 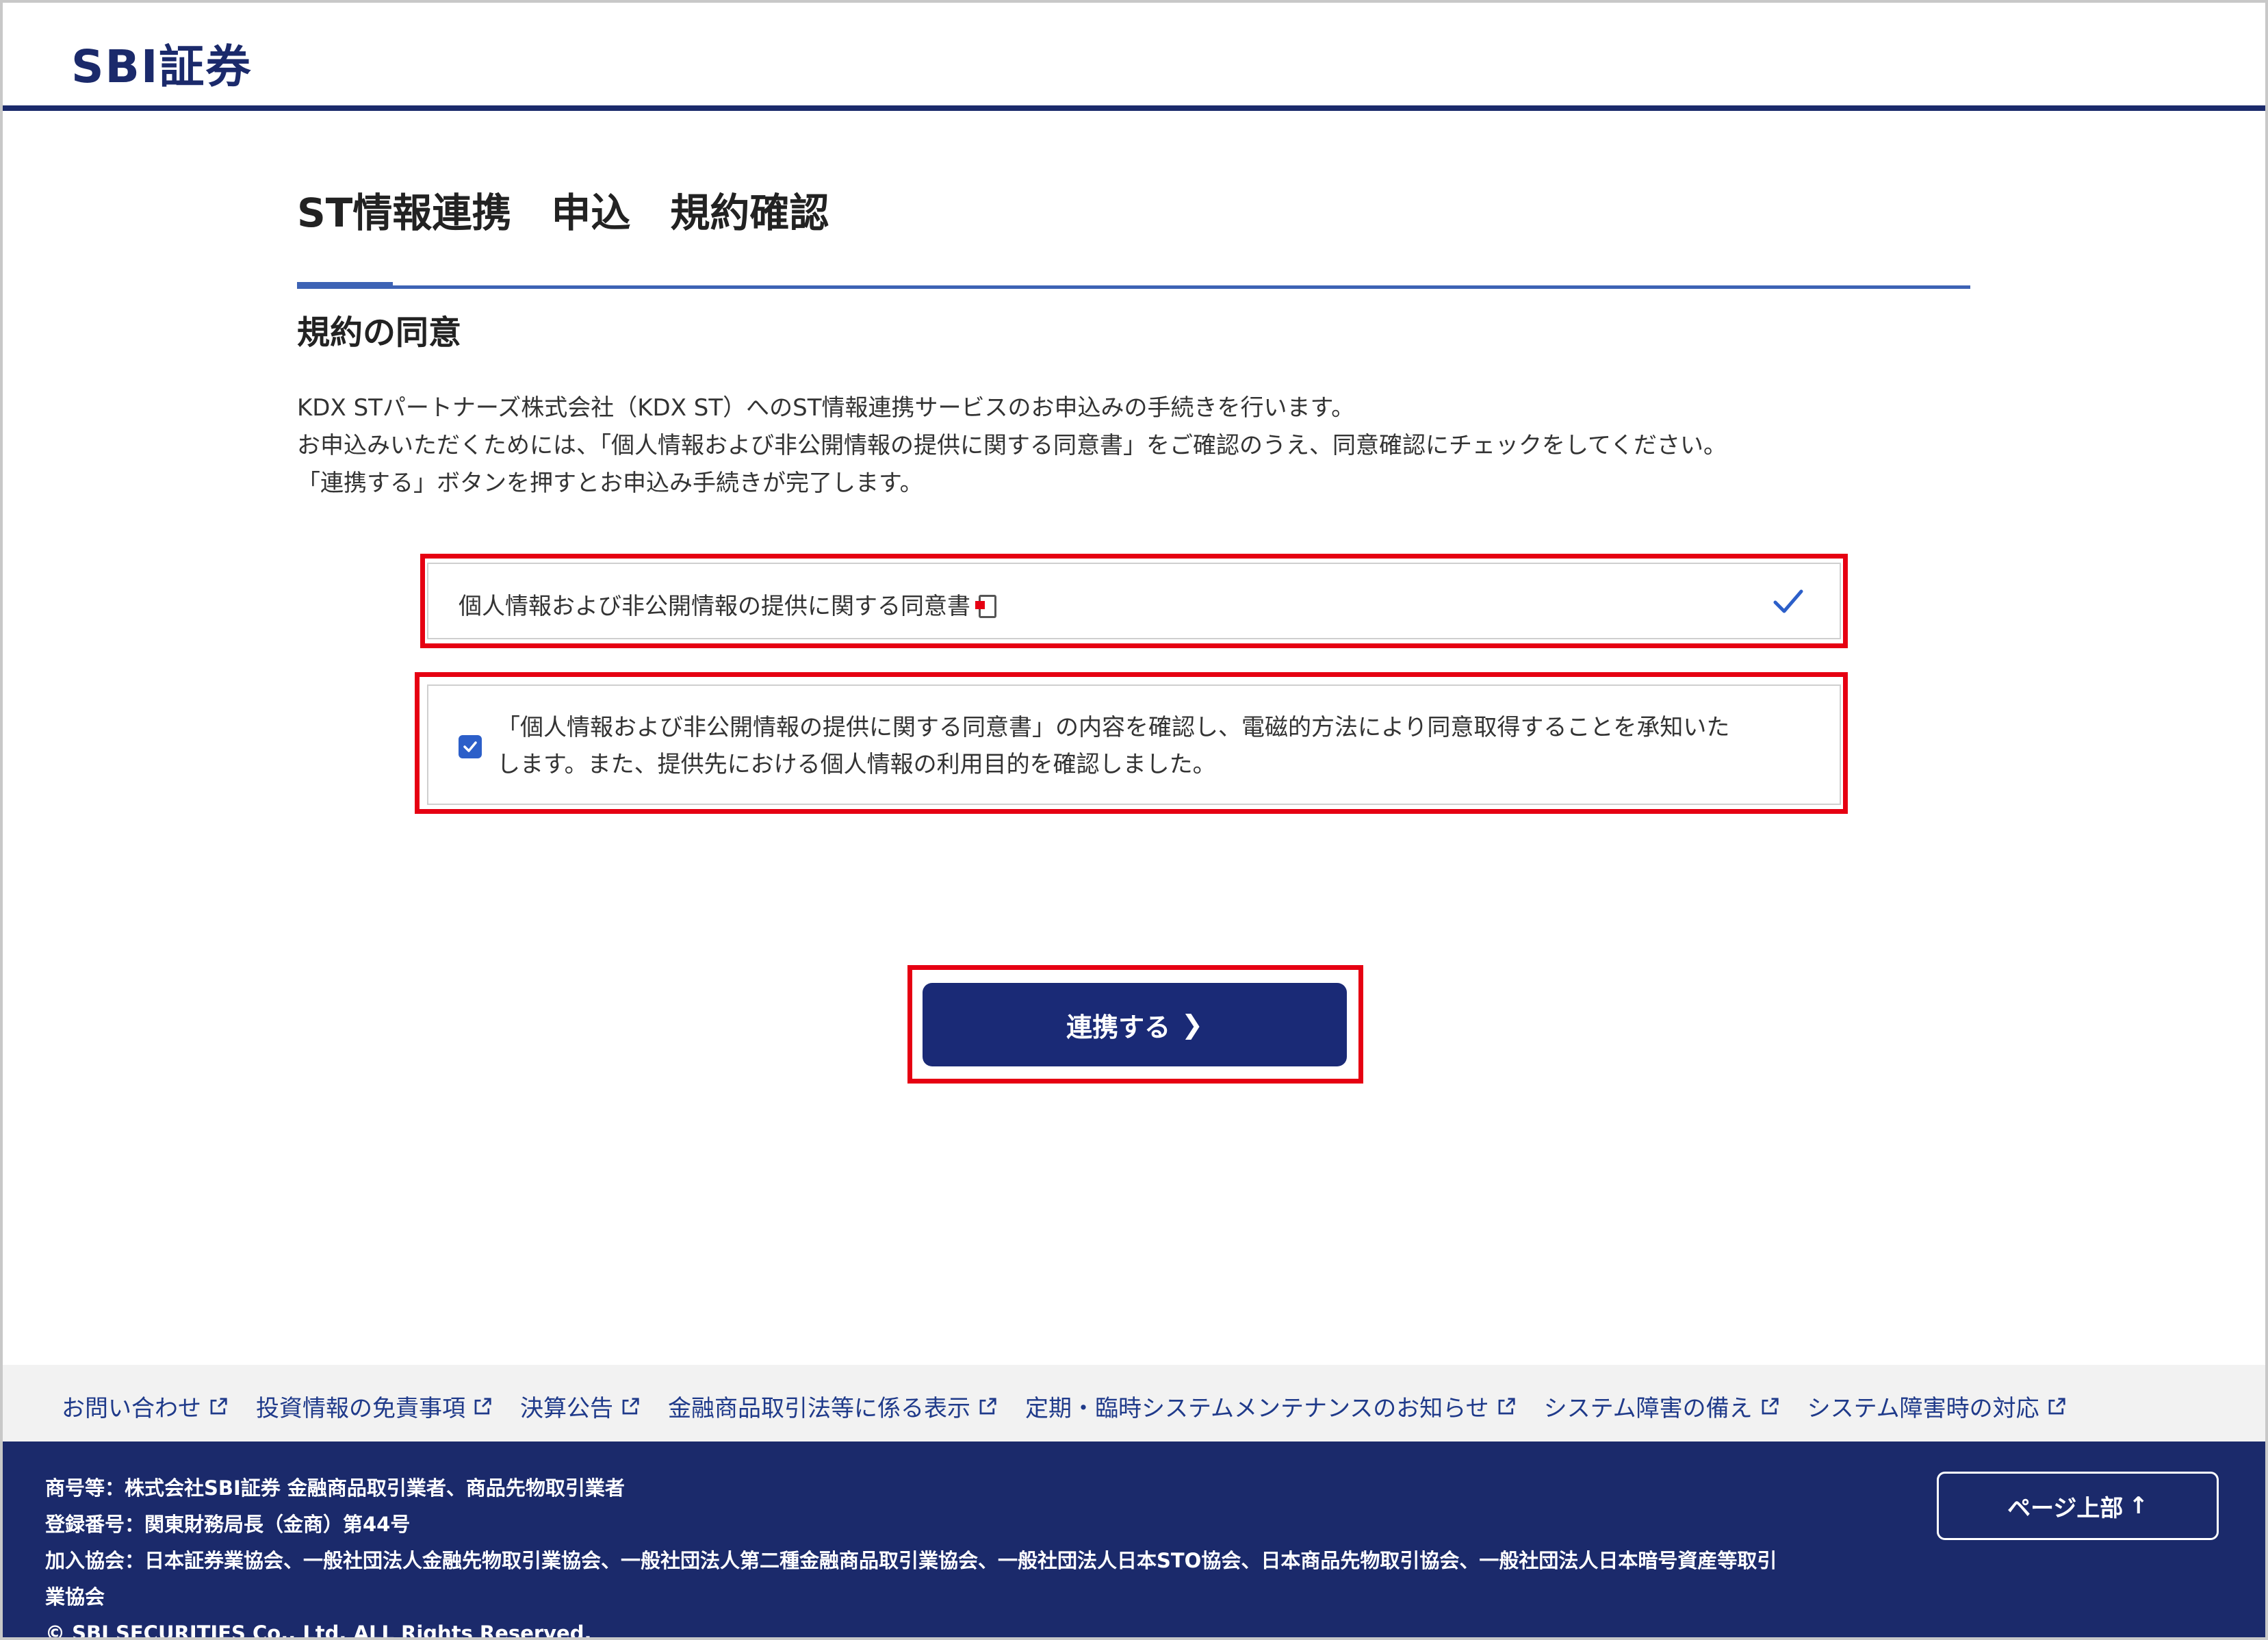 What do you see at coordinates (563, 213) in the screenshot?
I see `page-title: ST情報連携 申込 規約確認` at bounding box center [563, 213].